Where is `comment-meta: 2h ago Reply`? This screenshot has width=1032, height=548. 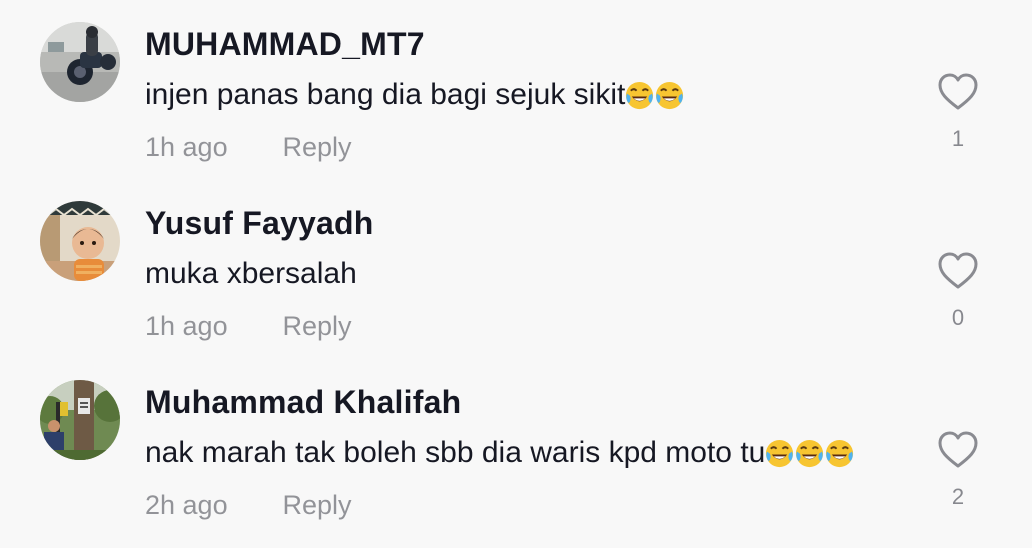 comment-meta: 2h ago Reply is located at coordinates (248, 505).